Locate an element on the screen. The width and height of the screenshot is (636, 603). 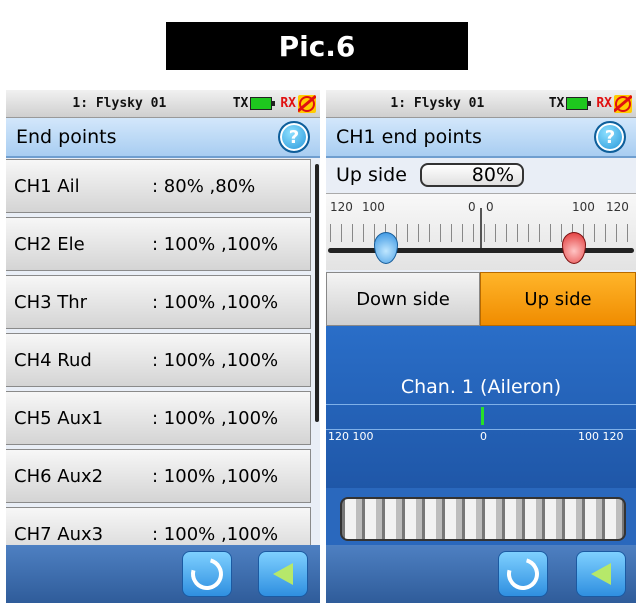
channel-row: CH1 Ail : 80% ,80% is located at coordinates (158, 186).